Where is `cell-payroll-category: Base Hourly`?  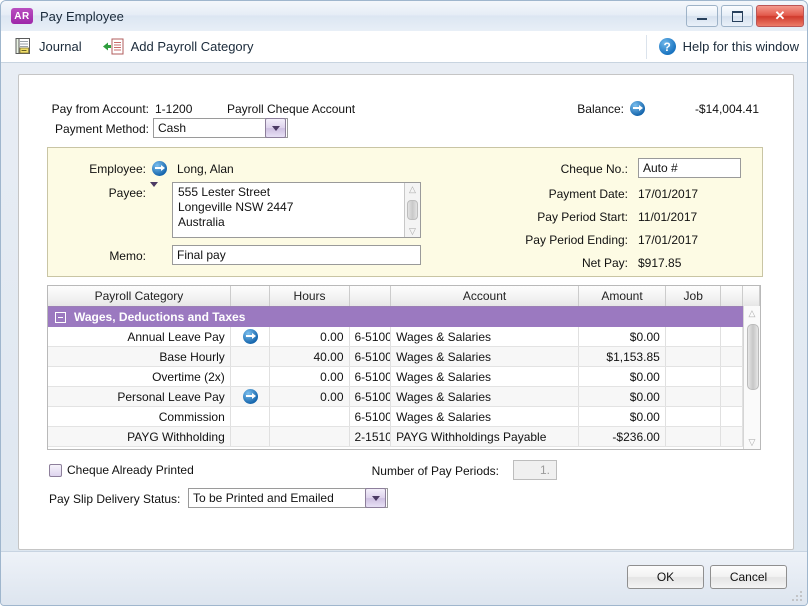
cell-payroll-category: Base Hourly is located at coordinates (139, 356).